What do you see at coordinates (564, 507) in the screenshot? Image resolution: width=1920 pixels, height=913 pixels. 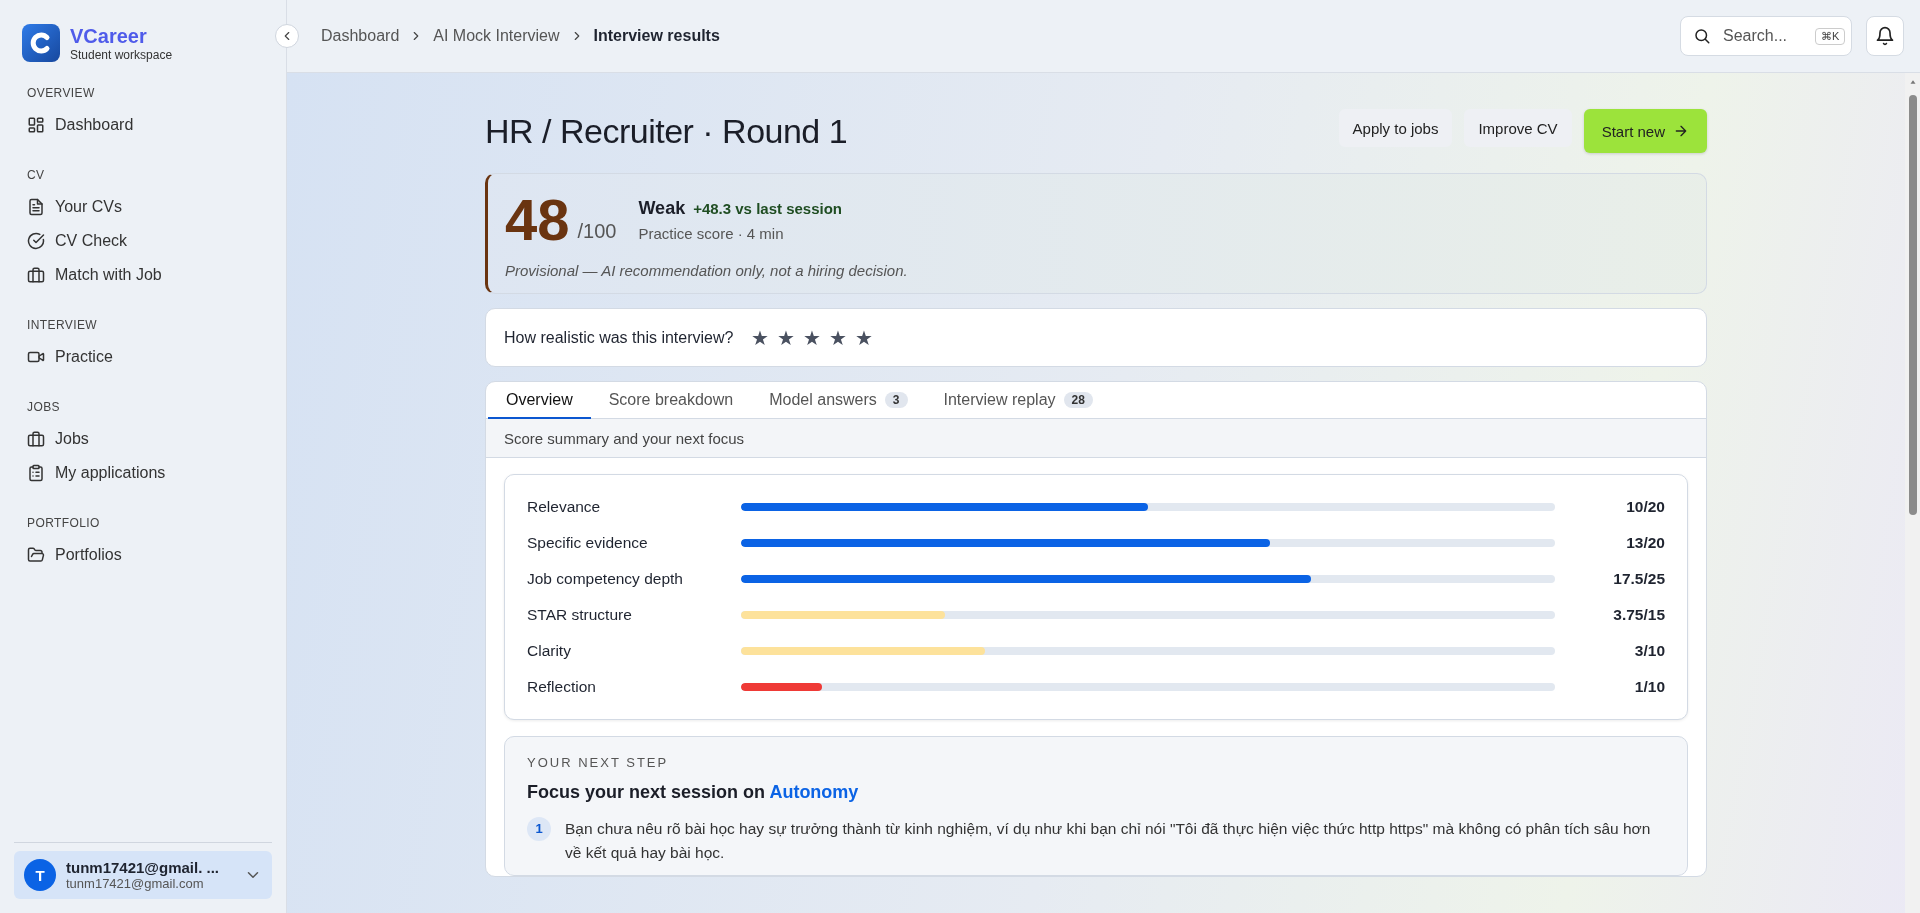 I see `criterion-label: Relevance` at bounding box center [564, 507].